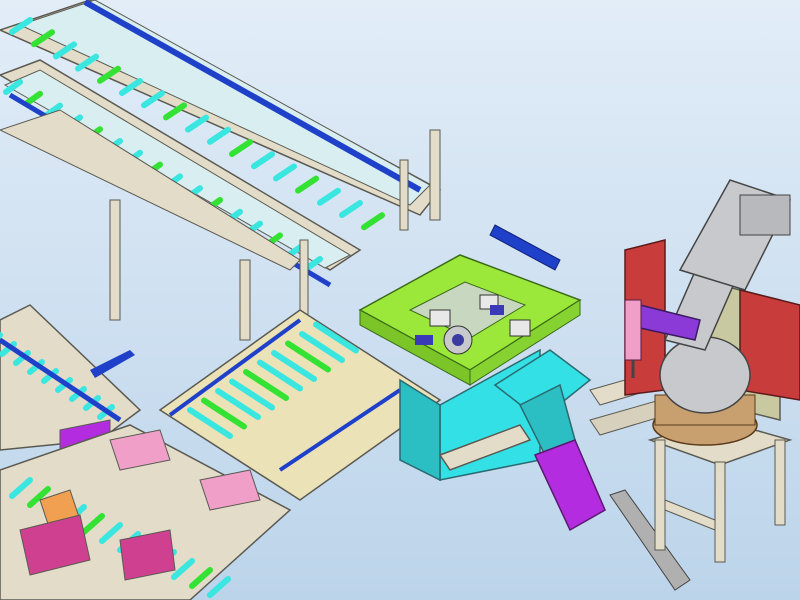 The image size is (800, 600). Describe the element at coordinates (458, 340) in the screenshot. I see `rotary-fixture-hub` at that location.